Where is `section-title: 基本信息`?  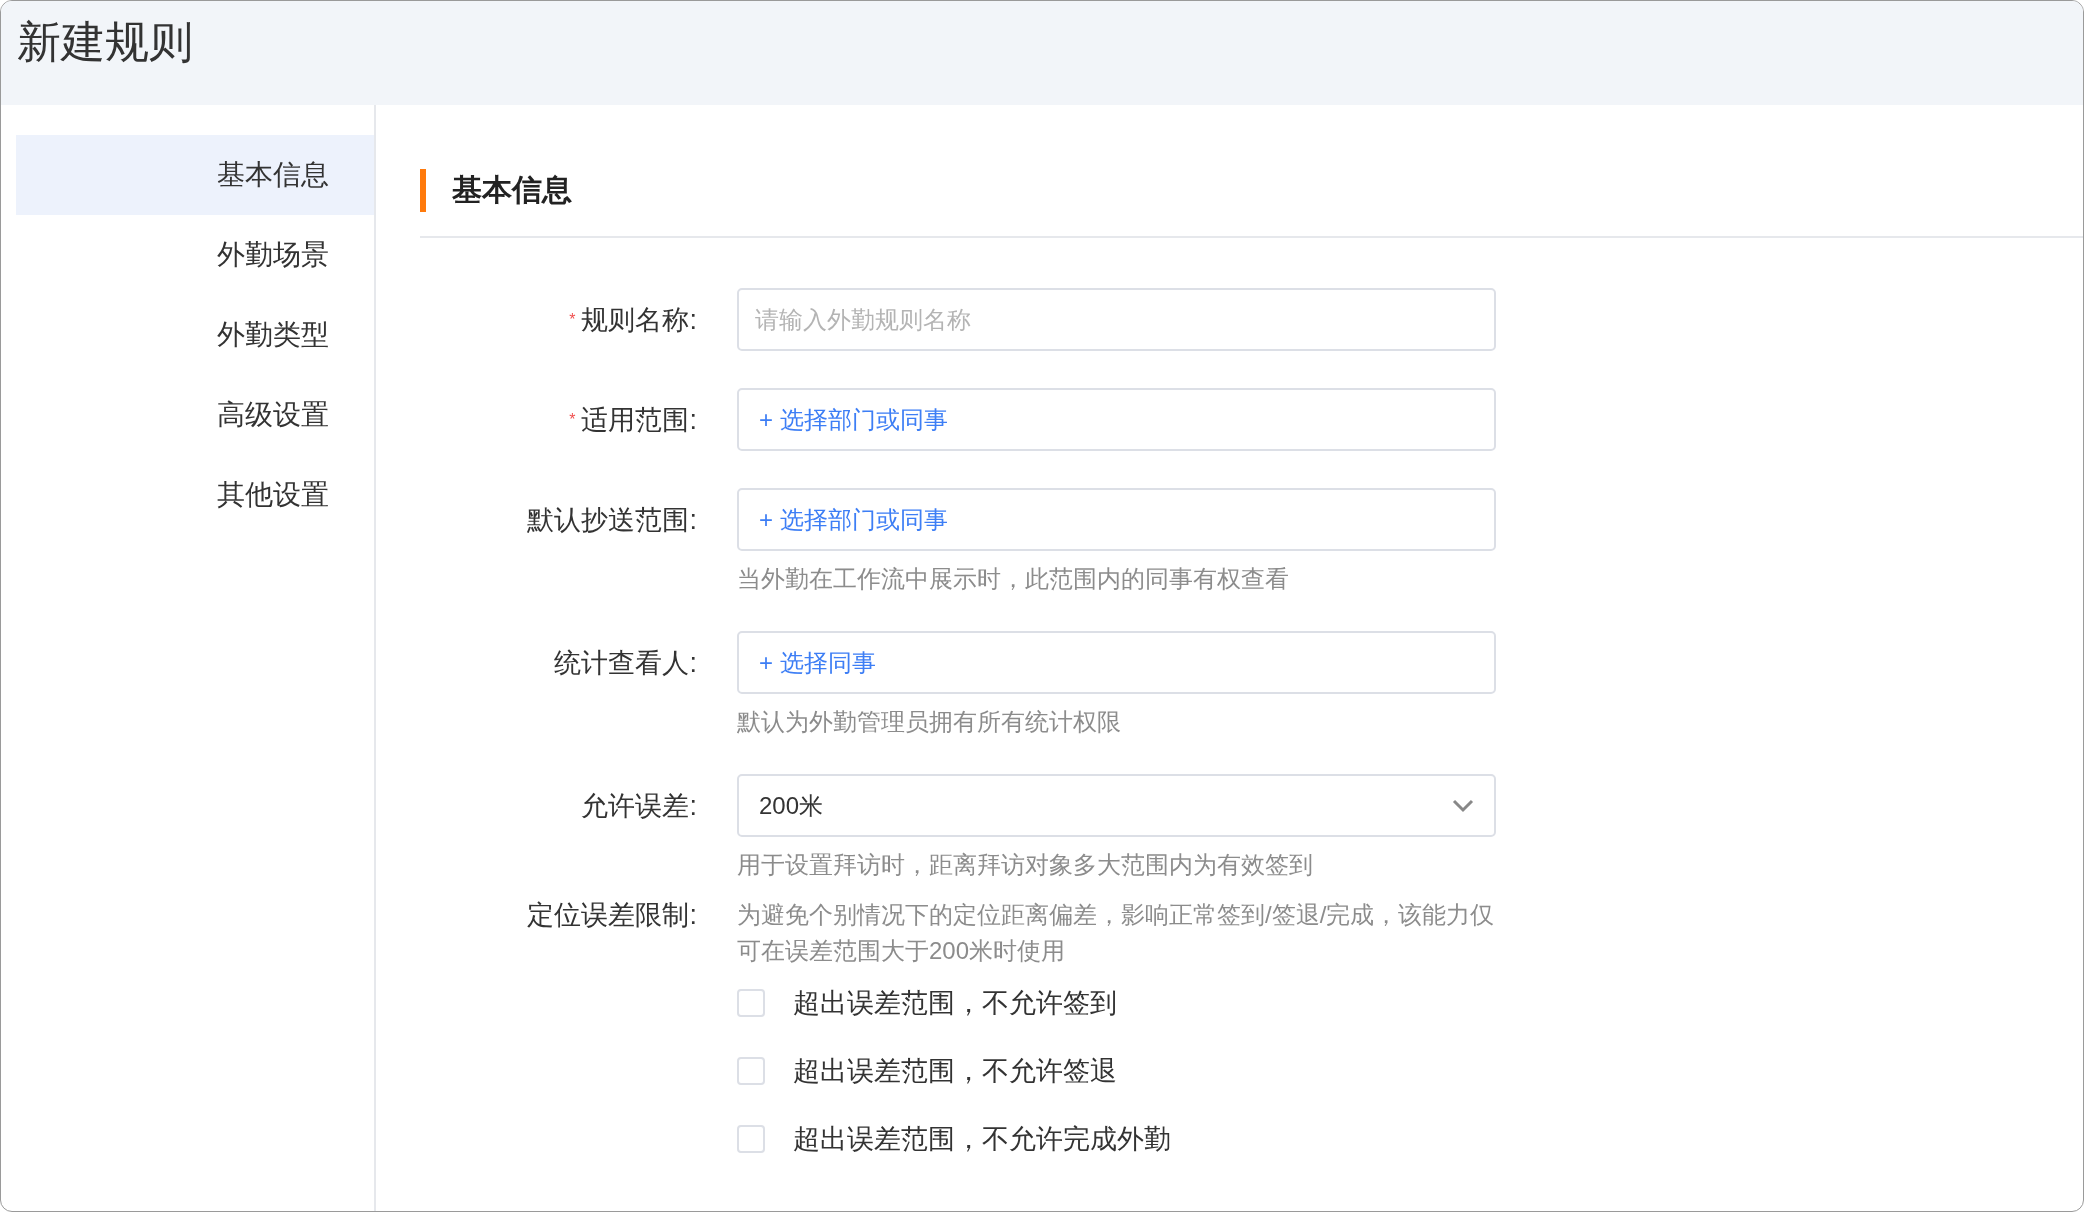 section-title: 基本信息 is located at coordinates (512, 190).